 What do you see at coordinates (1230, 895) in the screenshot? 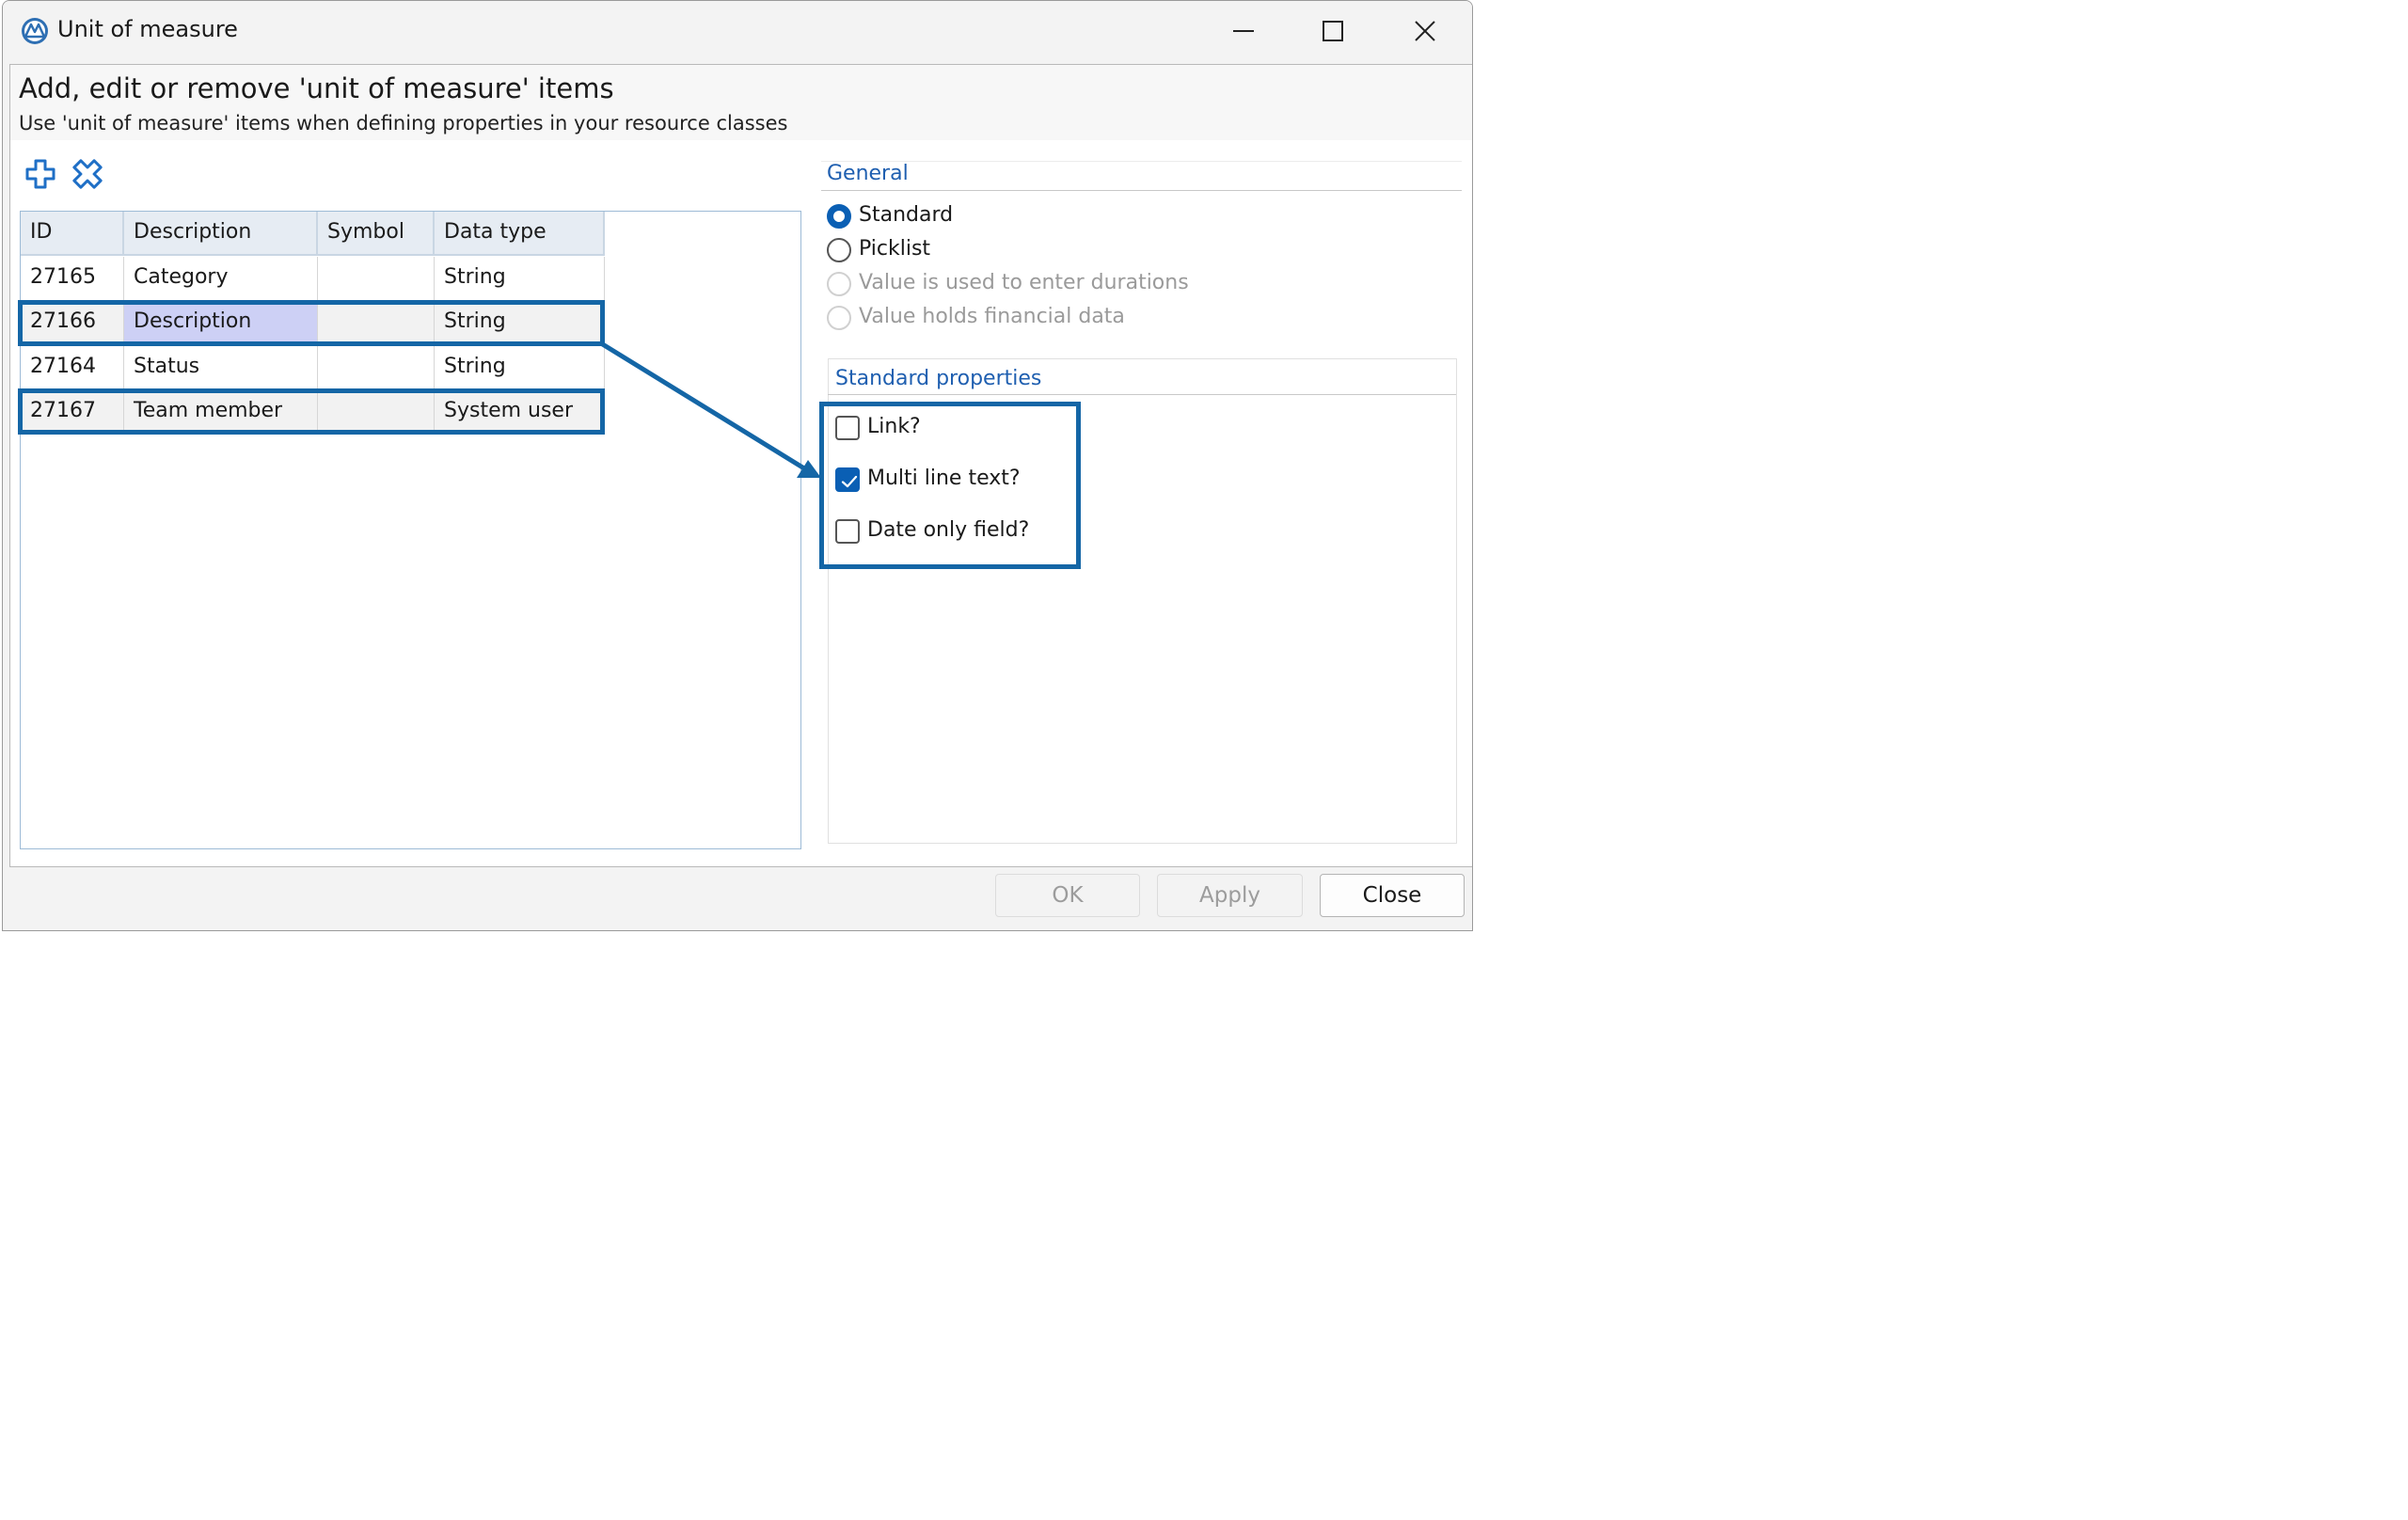
I see `apply-button: Apply` at bounding box center [1230, 895].